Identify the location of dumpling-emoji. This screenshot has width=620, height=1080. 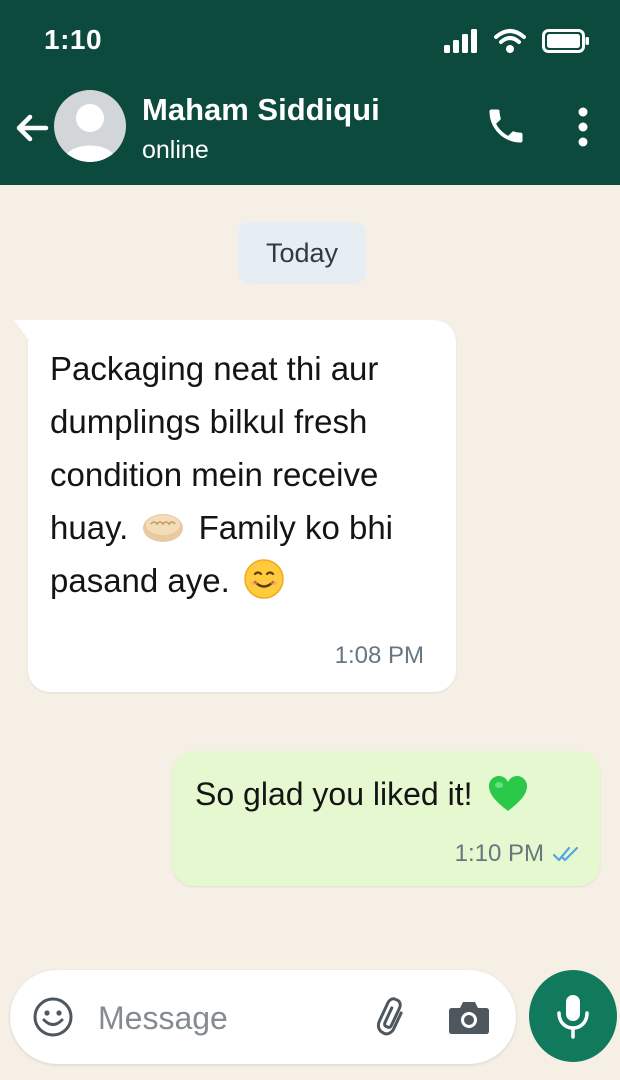
(163, 528).